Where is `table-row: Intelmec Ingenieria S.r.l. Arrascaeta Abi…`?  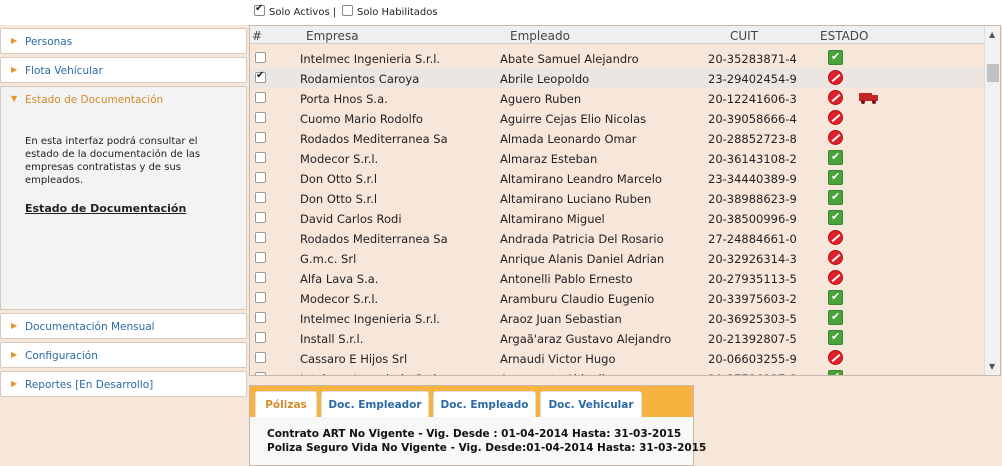 table-row: Intelmec Ingenieria S.r.l. Arrascaeta Abi… is located at coordinates (617, 371).